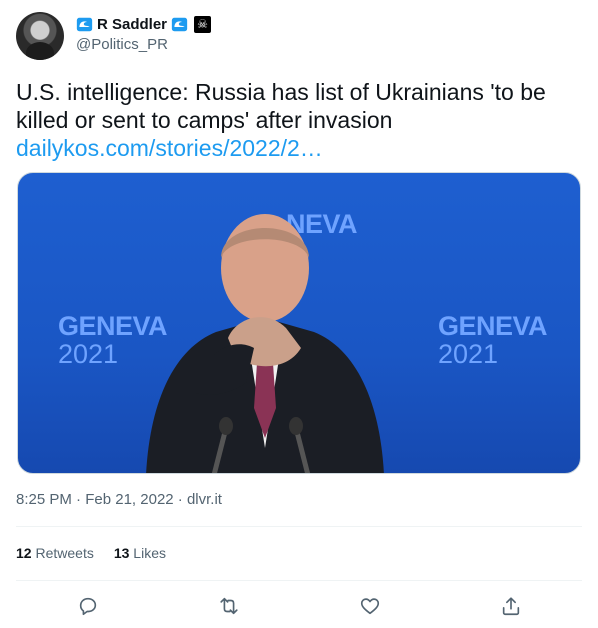  I want to click on share-button, so click(511, 606).